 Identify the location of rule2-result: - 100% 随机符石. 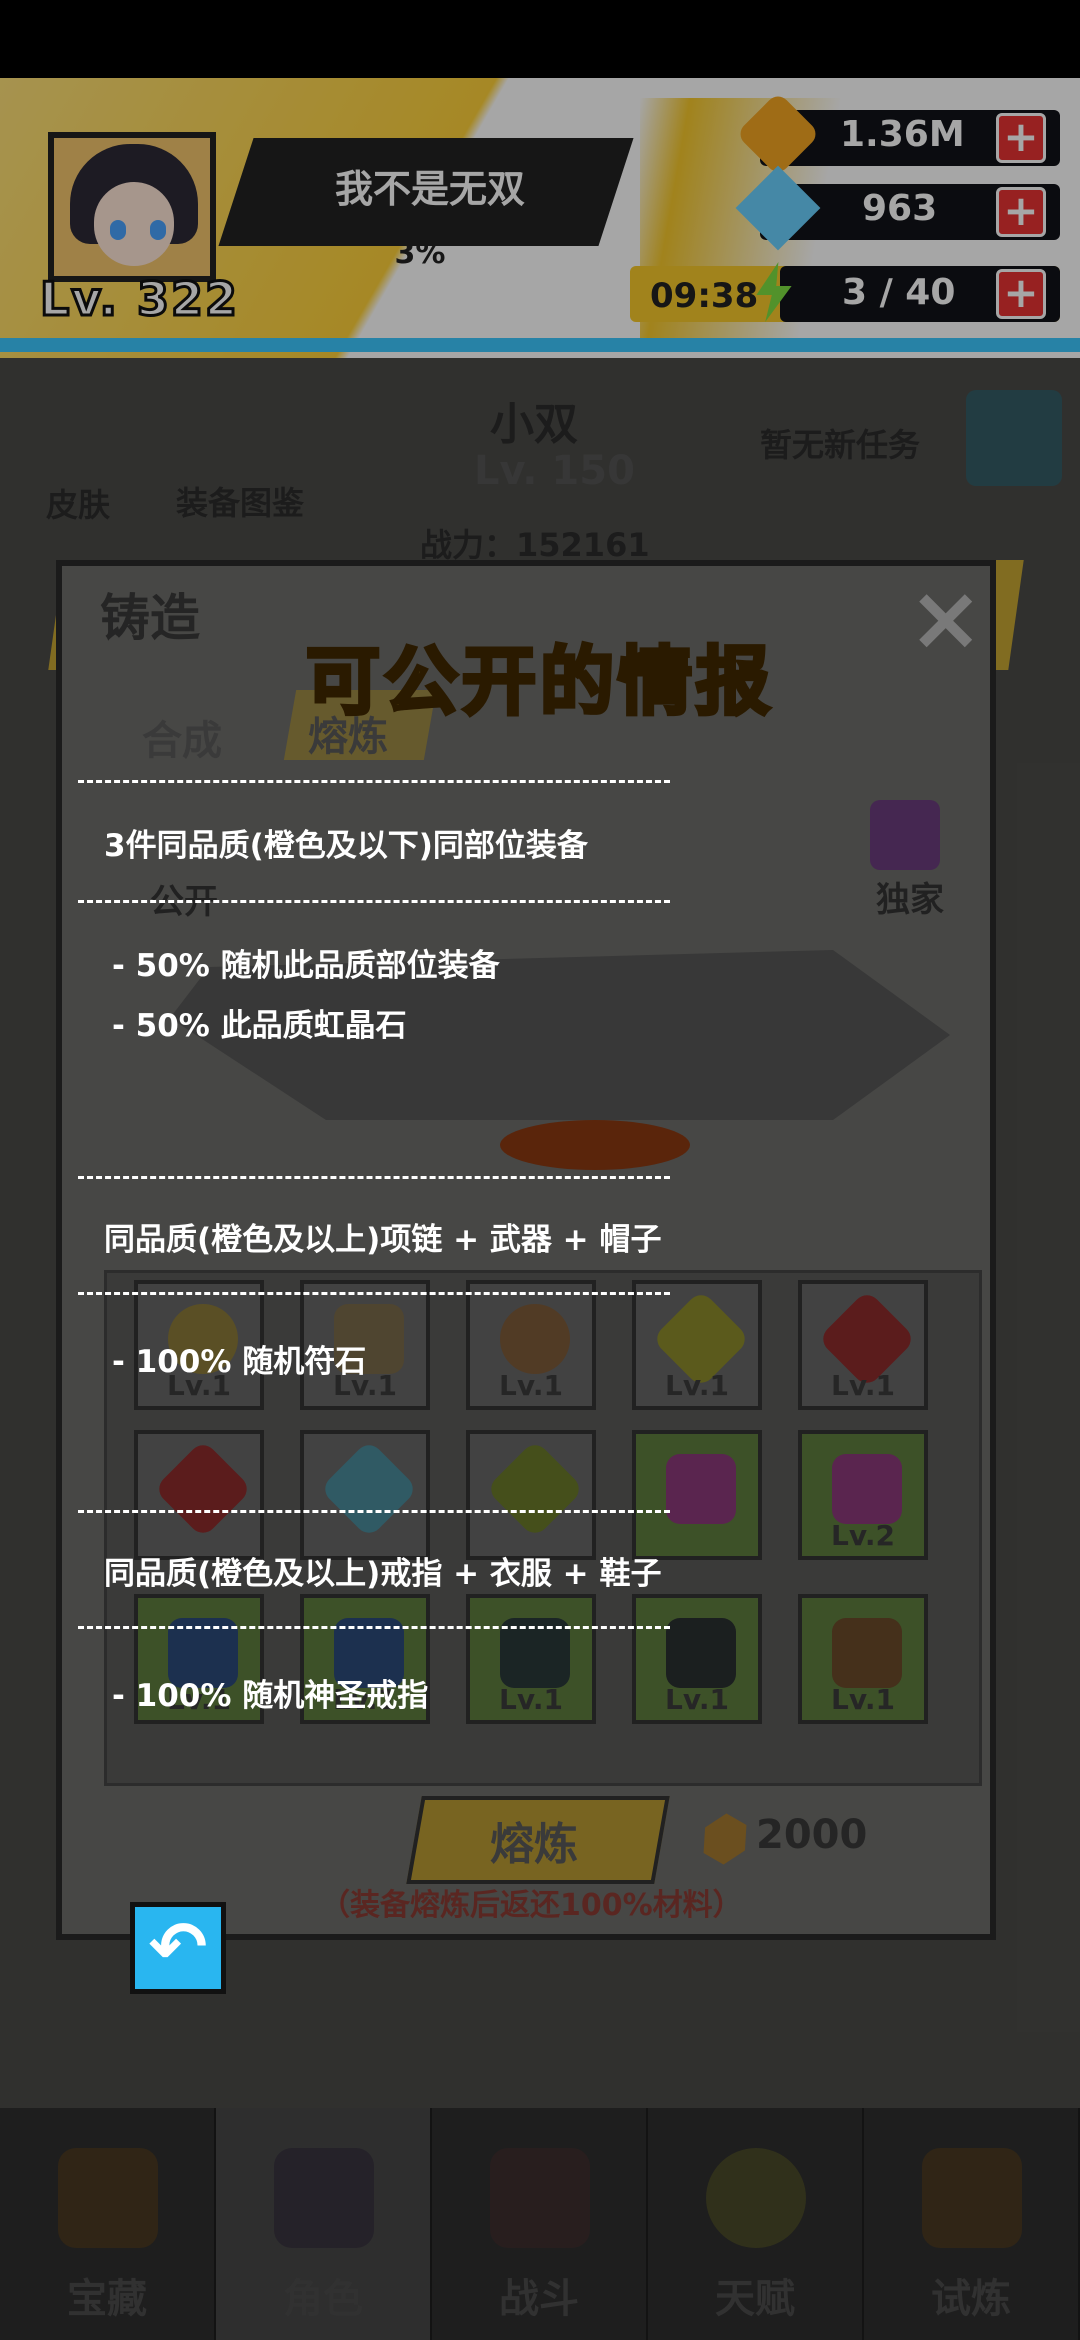
(239, 1362).